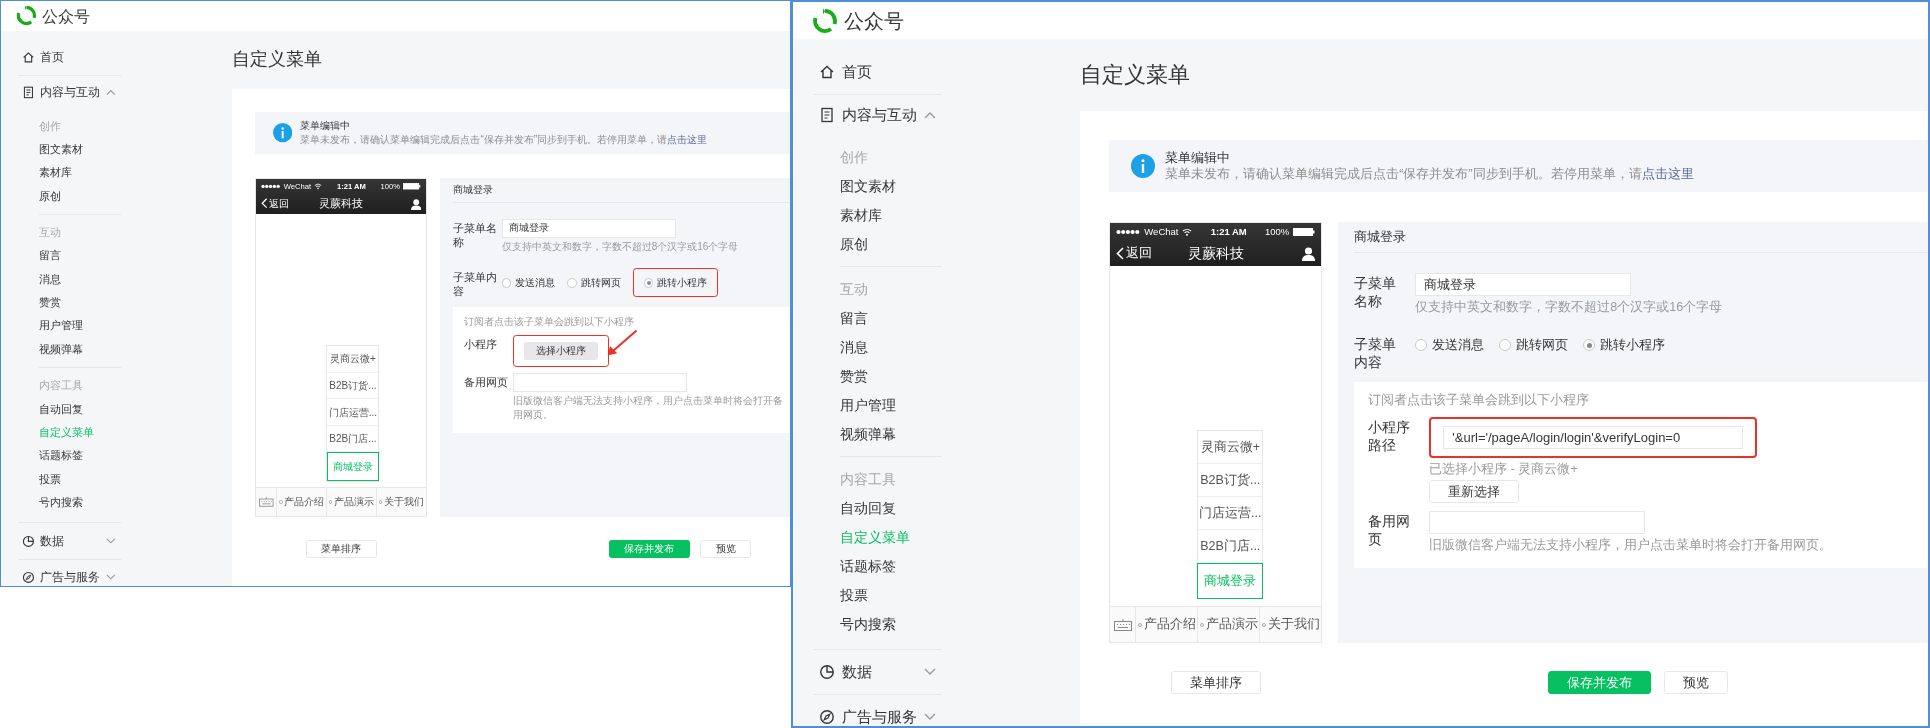  Describe the element at coordinates (1474, 491) in the screenshot. I see `reselect-button: 重新选择` at that location.